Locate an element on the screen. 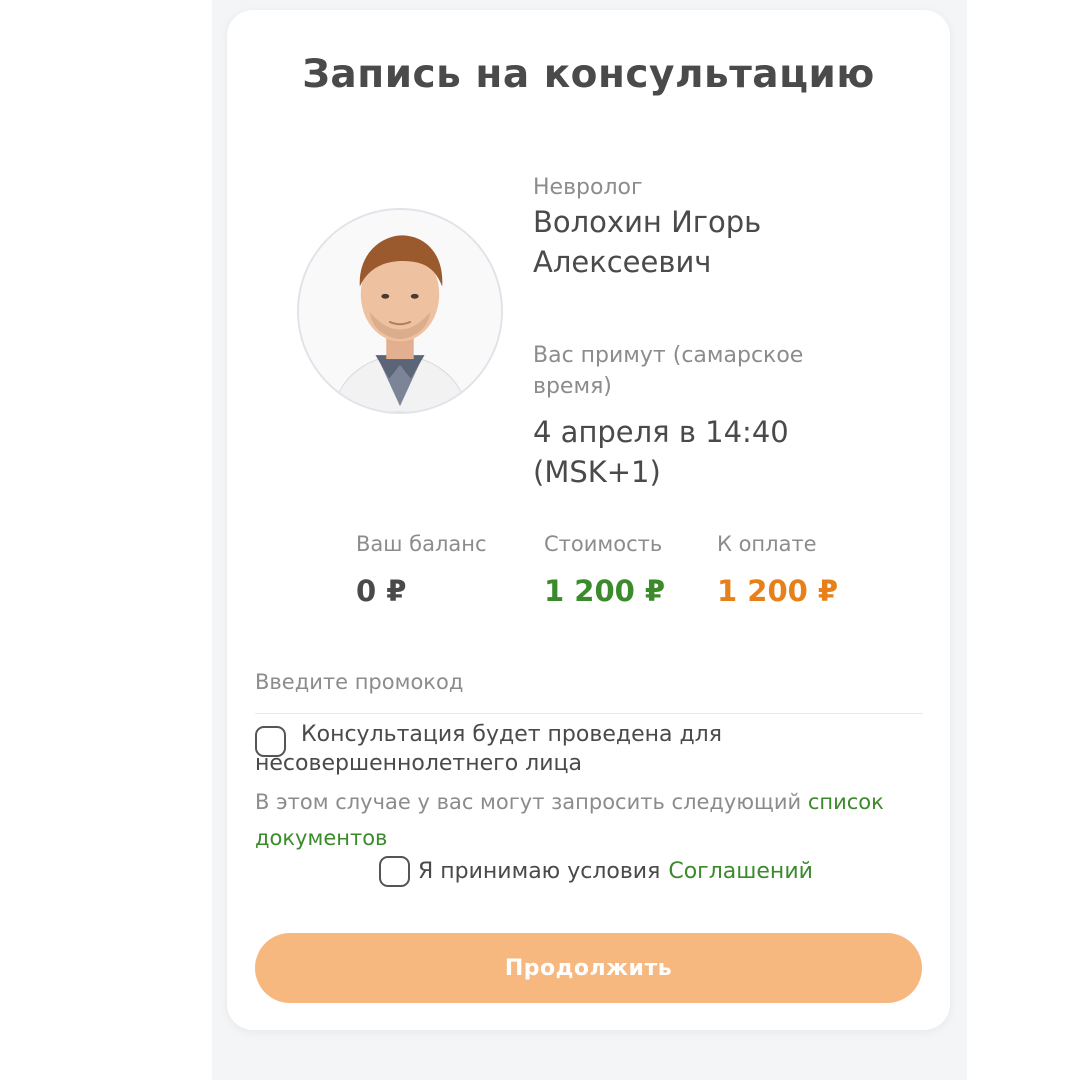  balance-block: Ваш баланс 0 ₽ is located at coordinates (421, 570).